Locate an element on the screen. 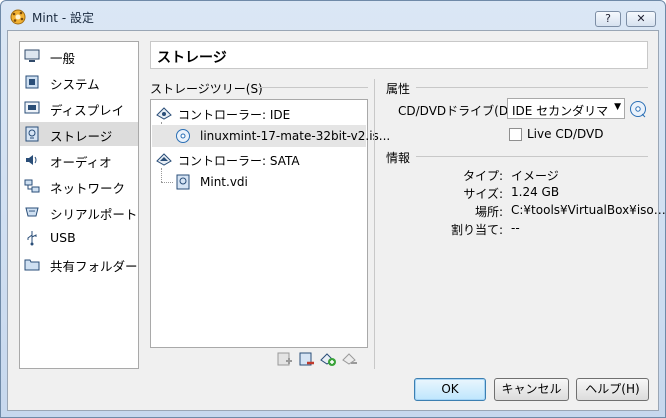 The image size is (666, 418). sidebar-item-label: ネットワーク is located at coordinates (88, 188).